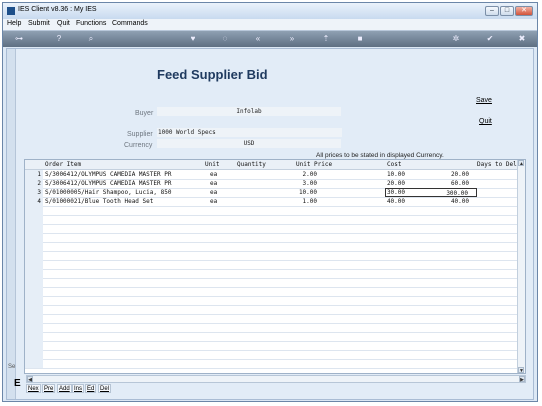  What do you see at coordinates (360, 39) in the screenshot?
I see `stop-icon: ■` at bounding box center [360, 39].